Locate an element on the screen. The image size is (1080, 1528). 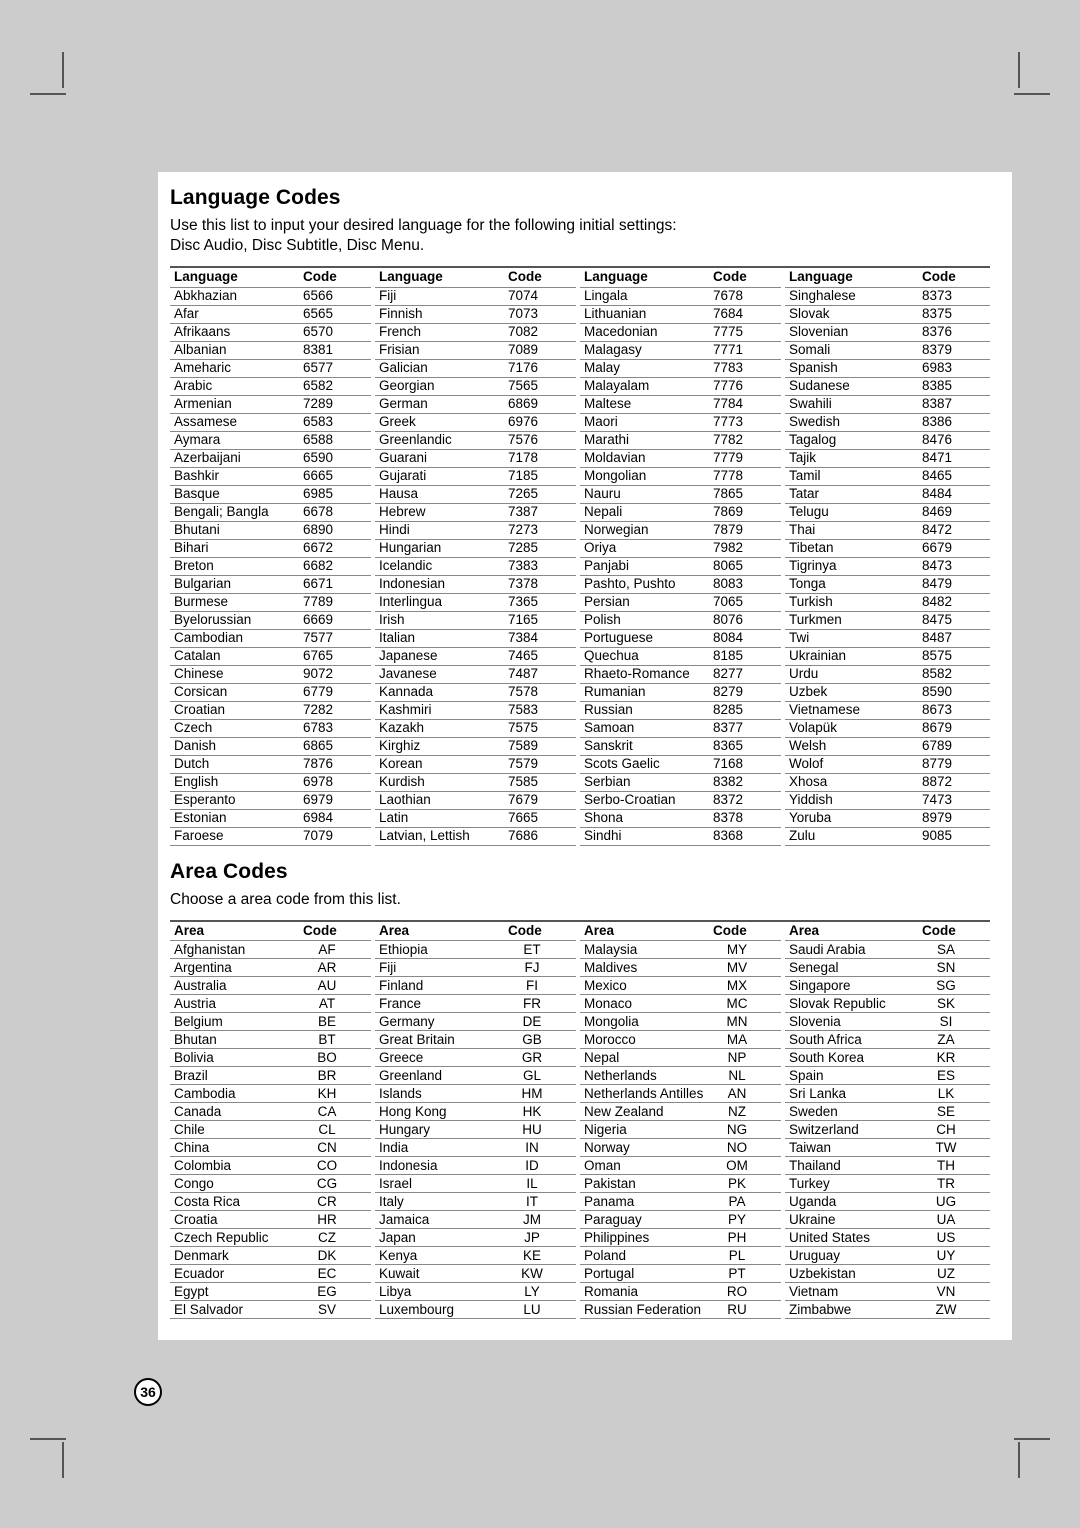
area-name-cell: Congo is located at coordinates (235, 1183).